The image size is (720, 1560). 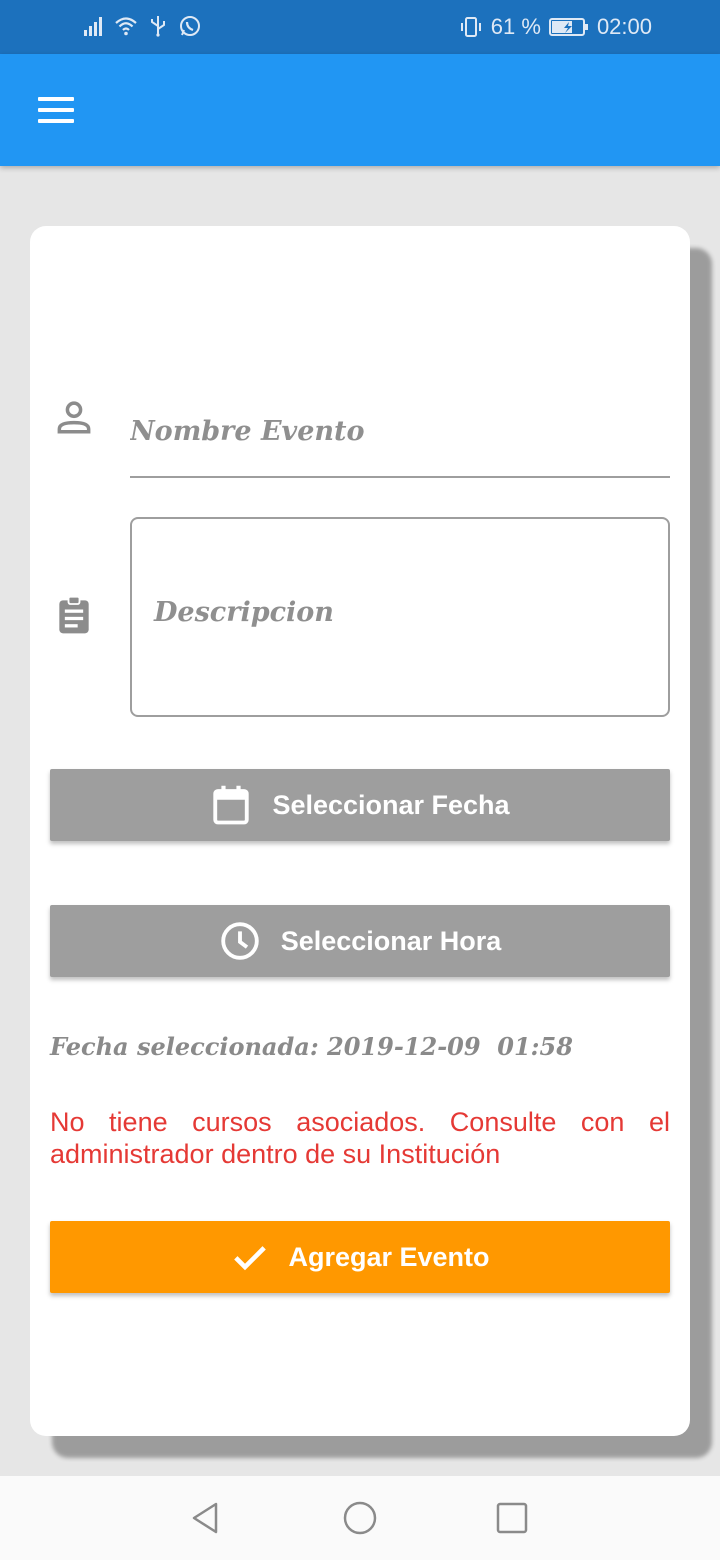 What do you see at coordinates (142, 26) in the screenshot?
I see `status-icons-left` at bounding box center [142, 26].